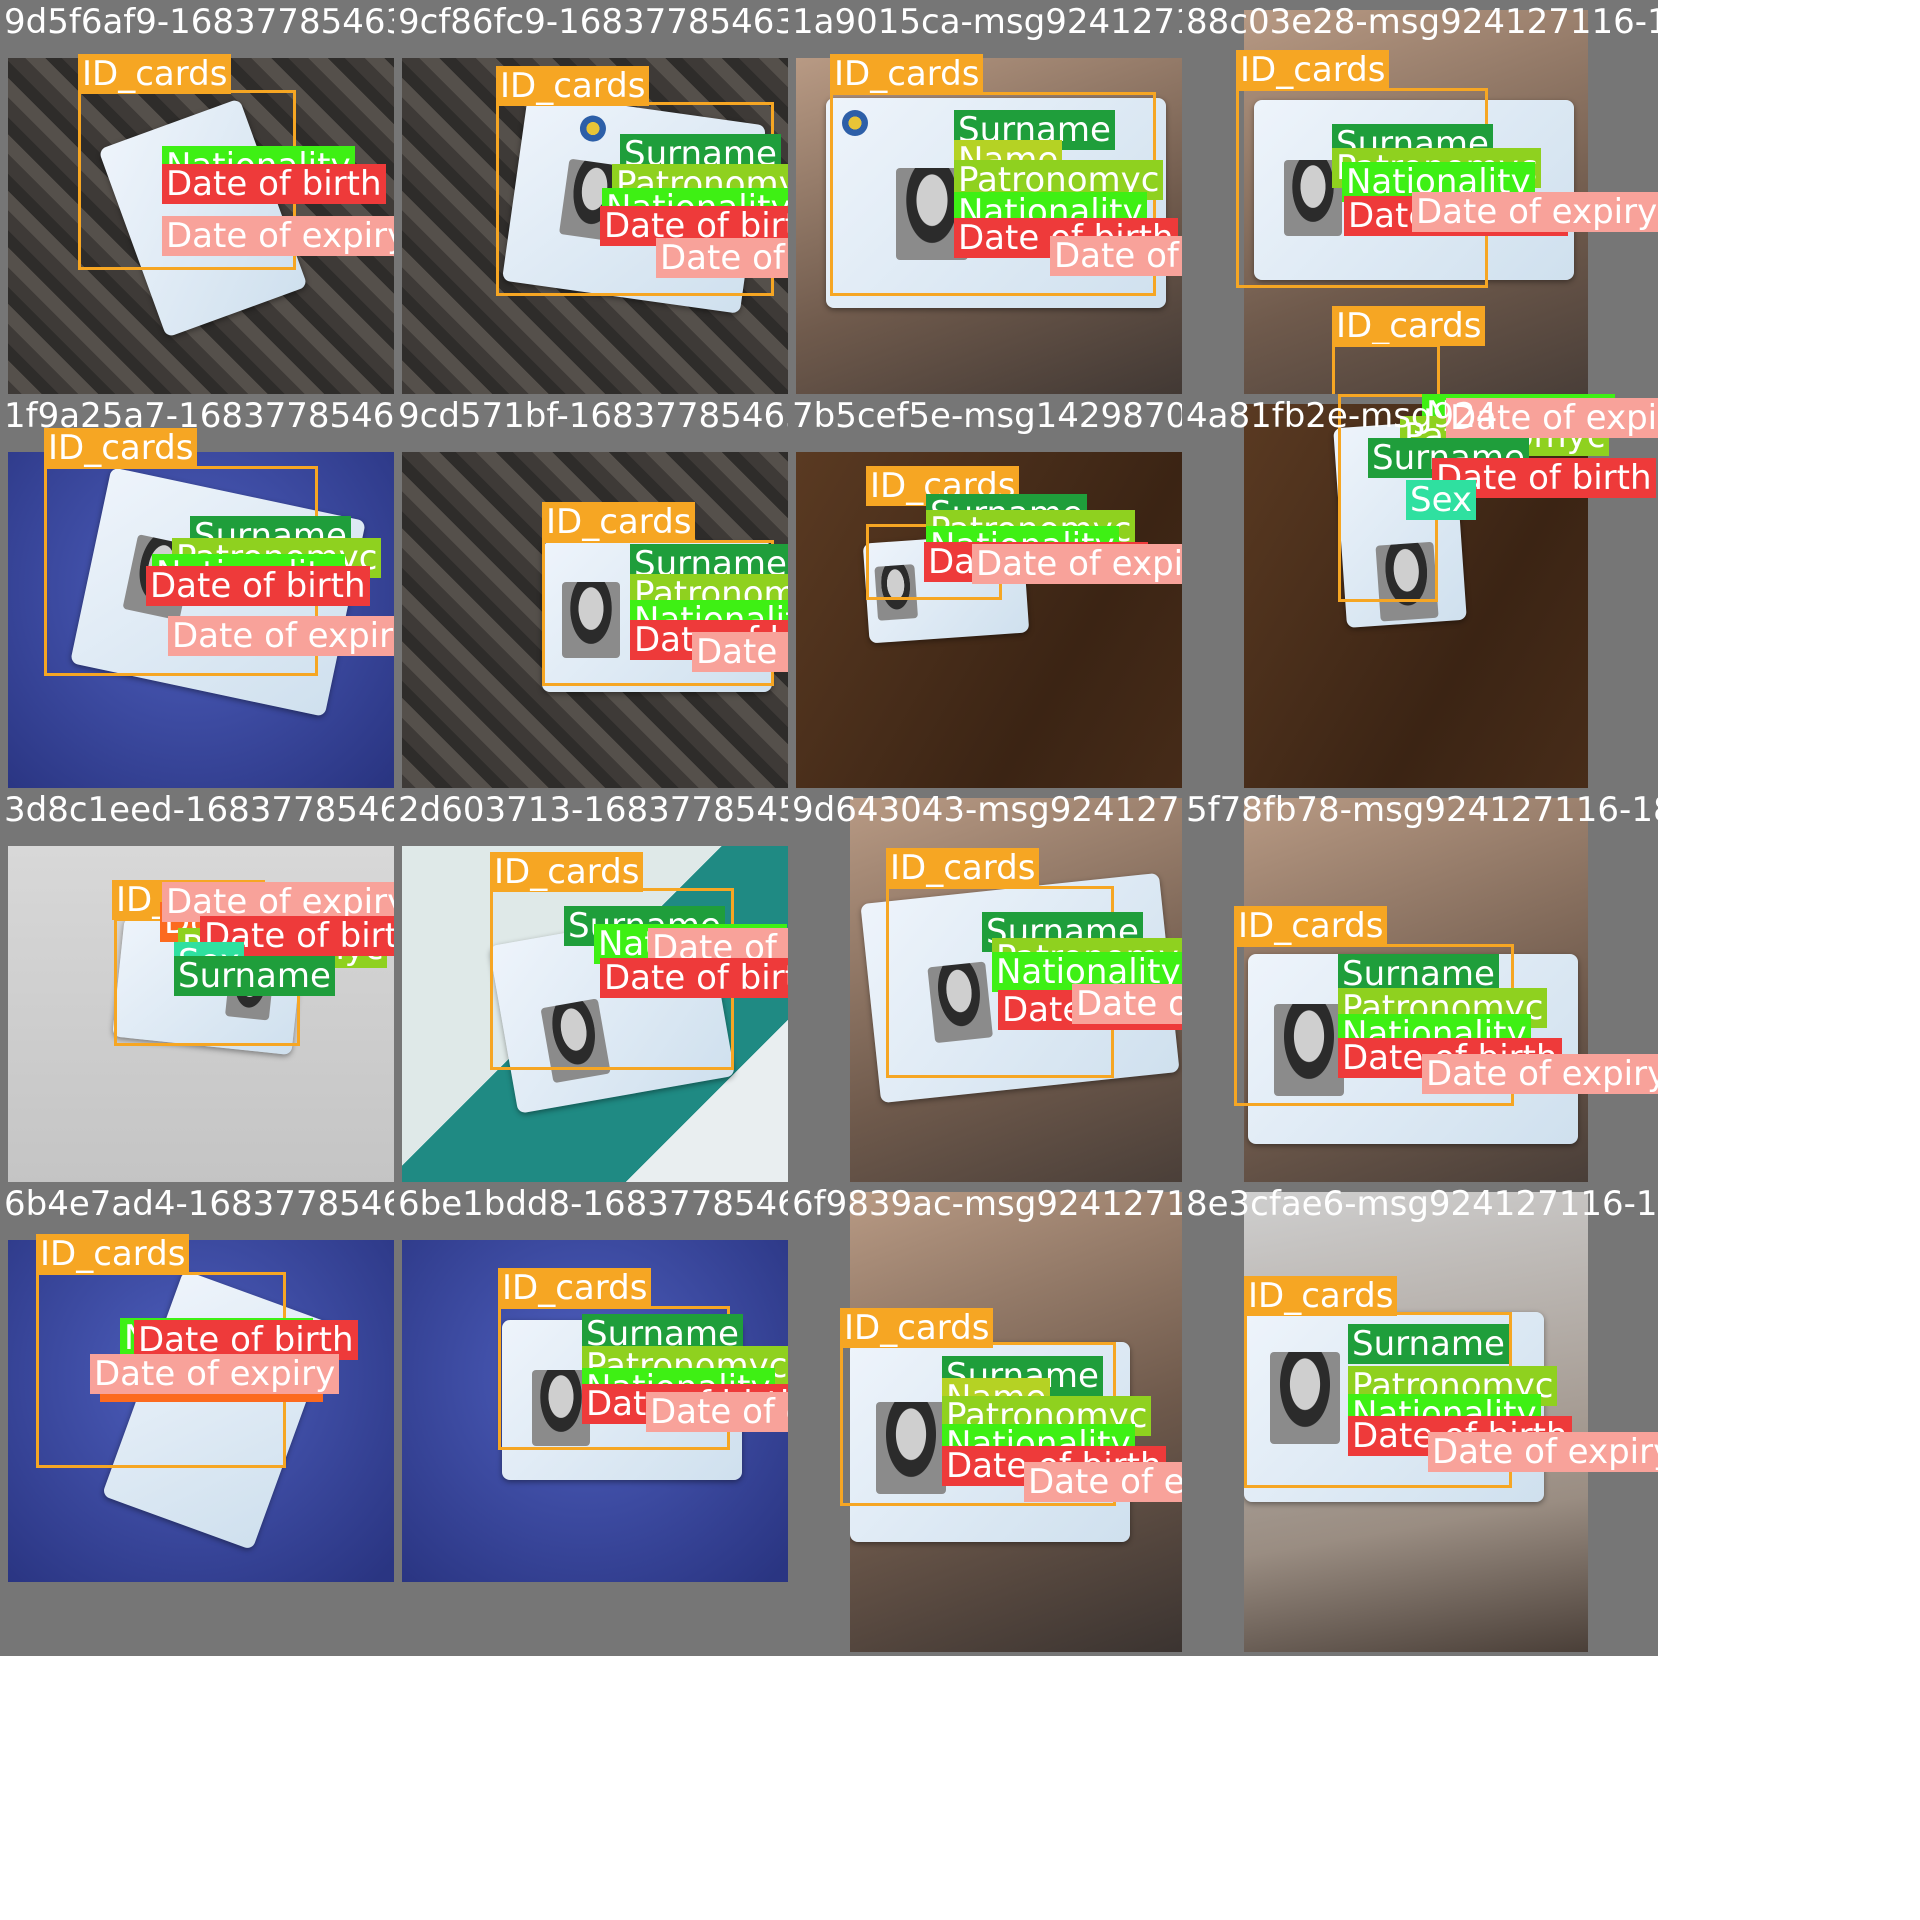  Describe the element at coordinates (1441, 500) in the screenshot. I see `sex-label: Sex` at that location.